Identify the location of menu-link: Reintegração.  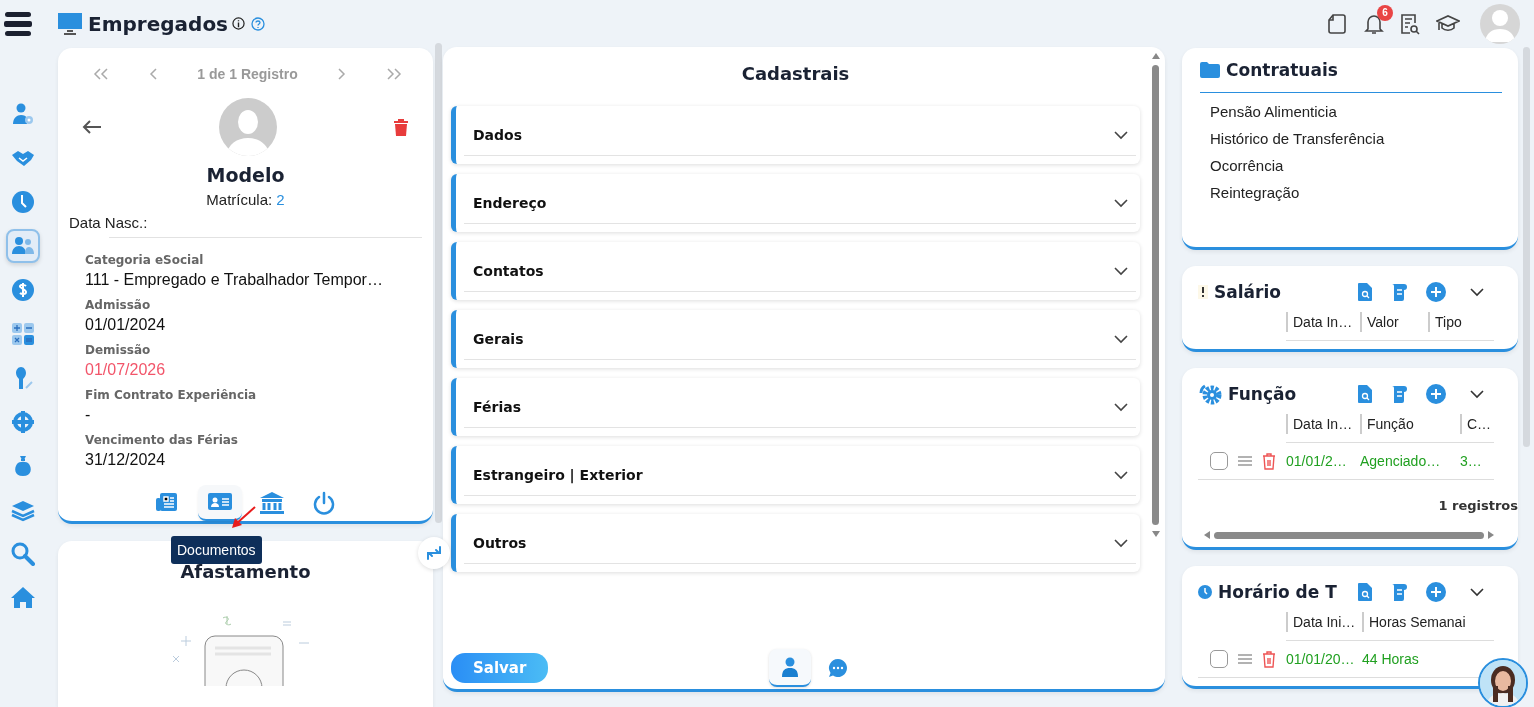
(1356, 192).